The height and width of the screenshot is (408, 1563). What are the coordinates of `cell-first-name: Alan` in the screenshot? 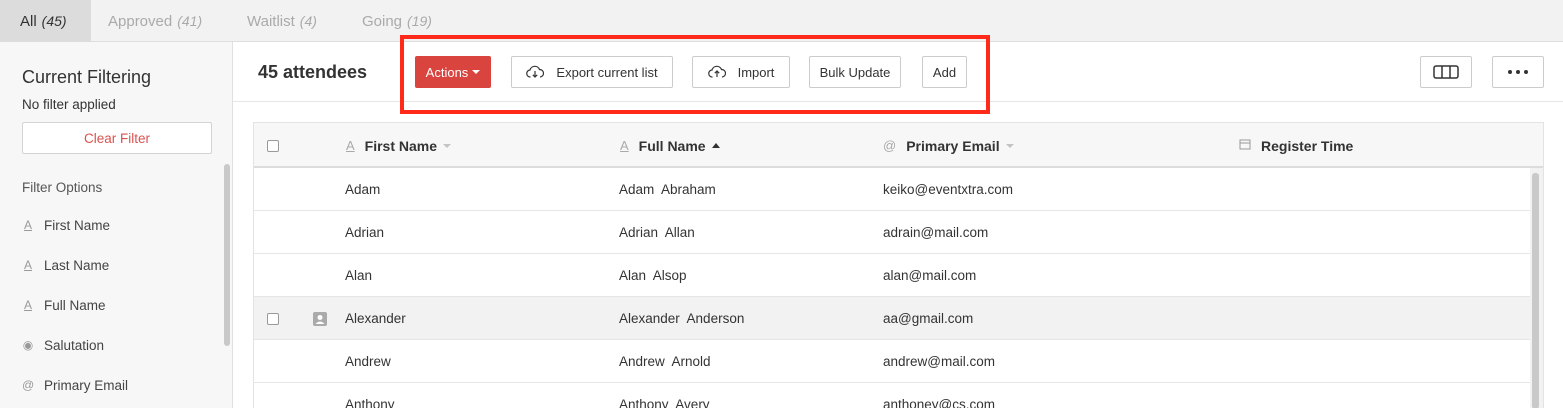 It's located at (359, 275).